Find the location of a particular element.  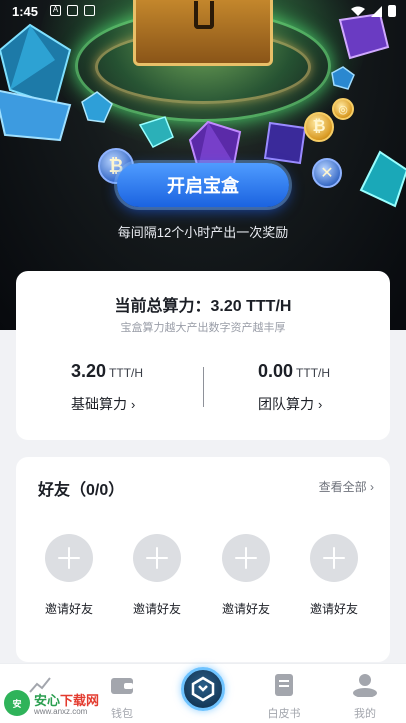

wifi-icon is located at coordinates (358, 11).